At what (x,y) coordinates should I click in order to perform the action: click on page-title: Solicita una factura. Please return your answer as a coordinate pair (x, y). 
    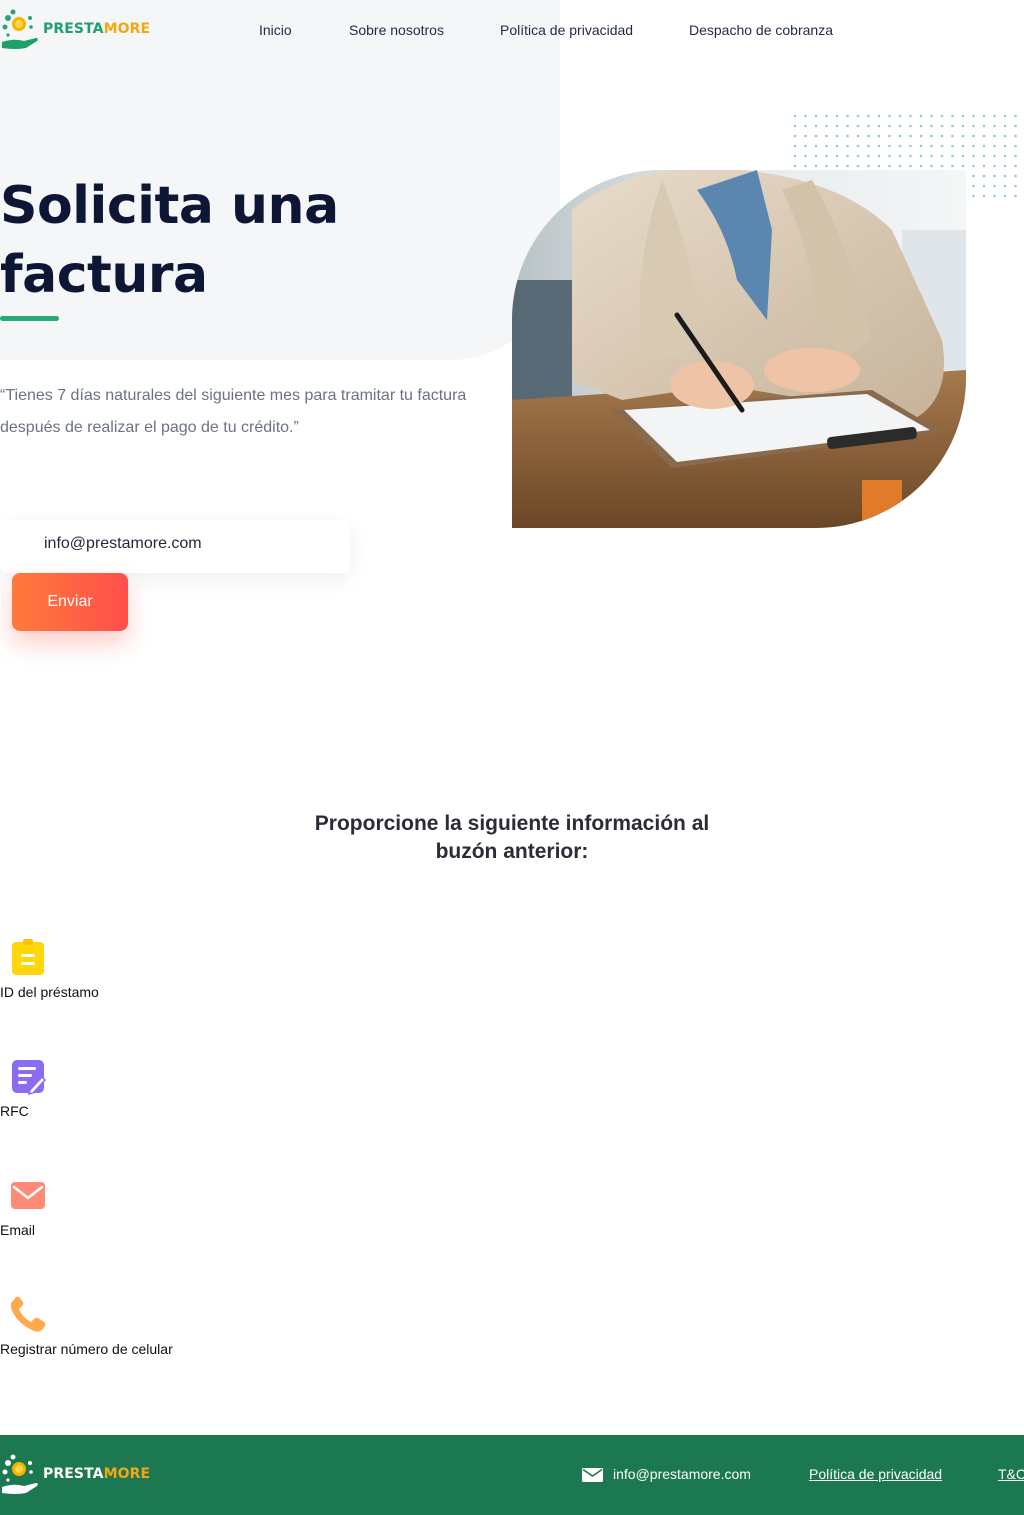
    Looking at the image, I should click on (250, 241).